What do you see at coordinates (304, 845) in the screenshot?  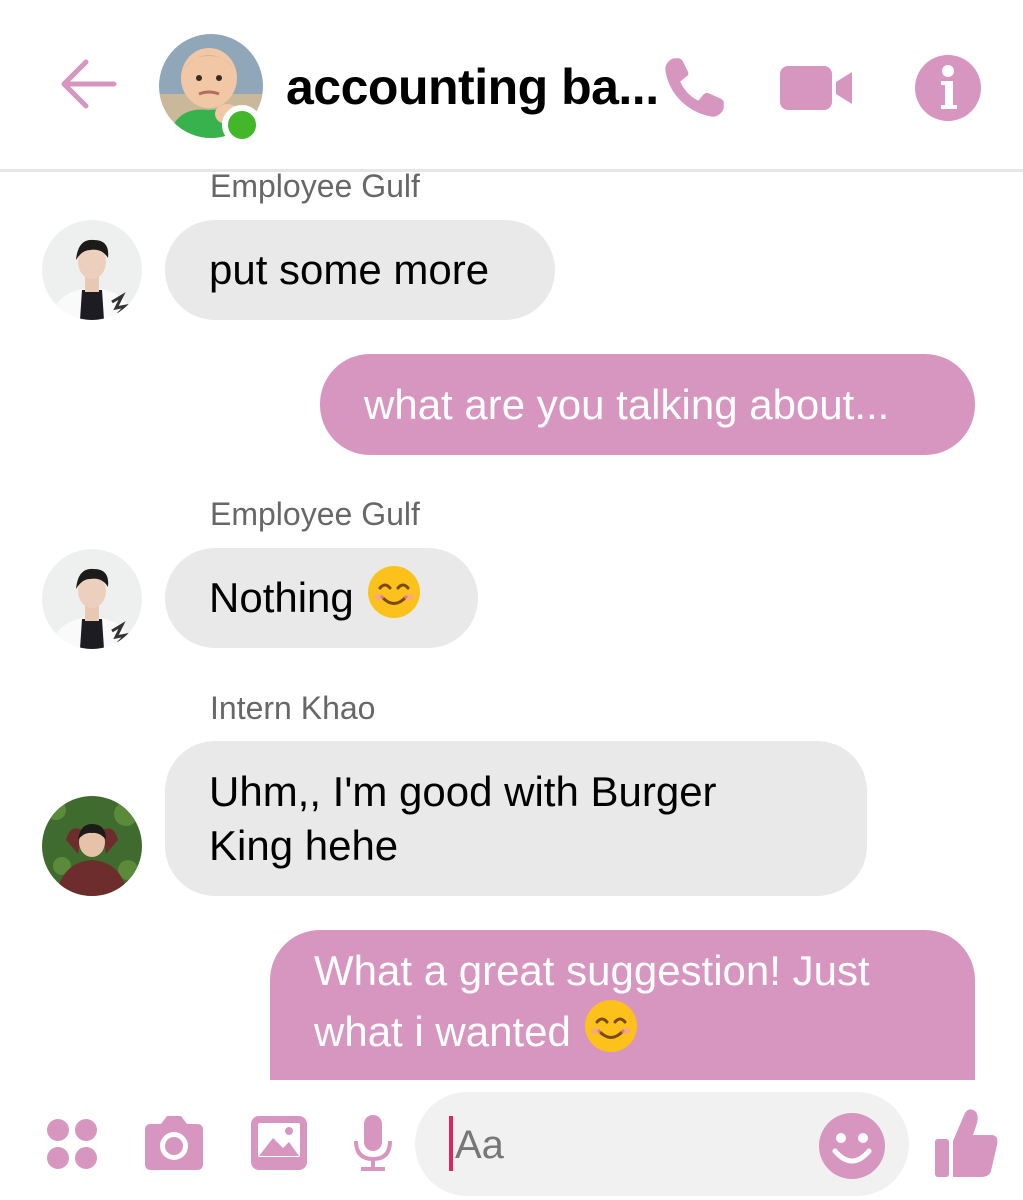 I see `message-text-line: King hehe` at bounding box center [304, 845].